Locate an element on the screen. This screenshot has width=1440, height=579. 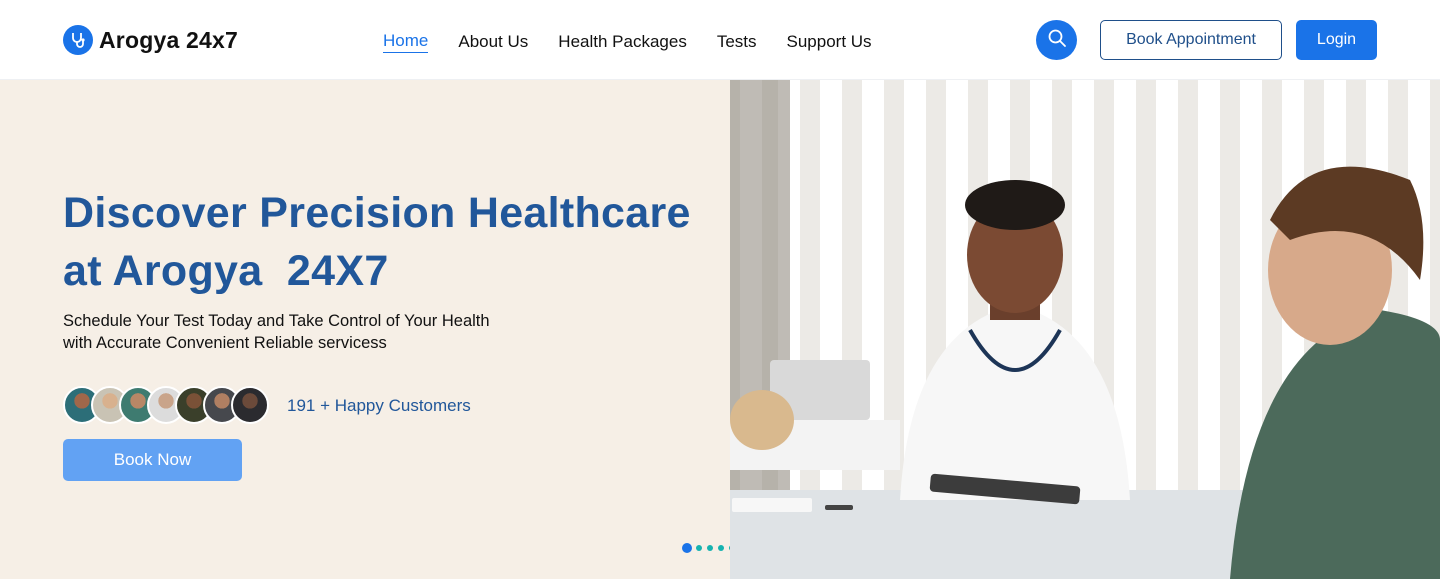
search-icon is located at coordinates (1057, 40).